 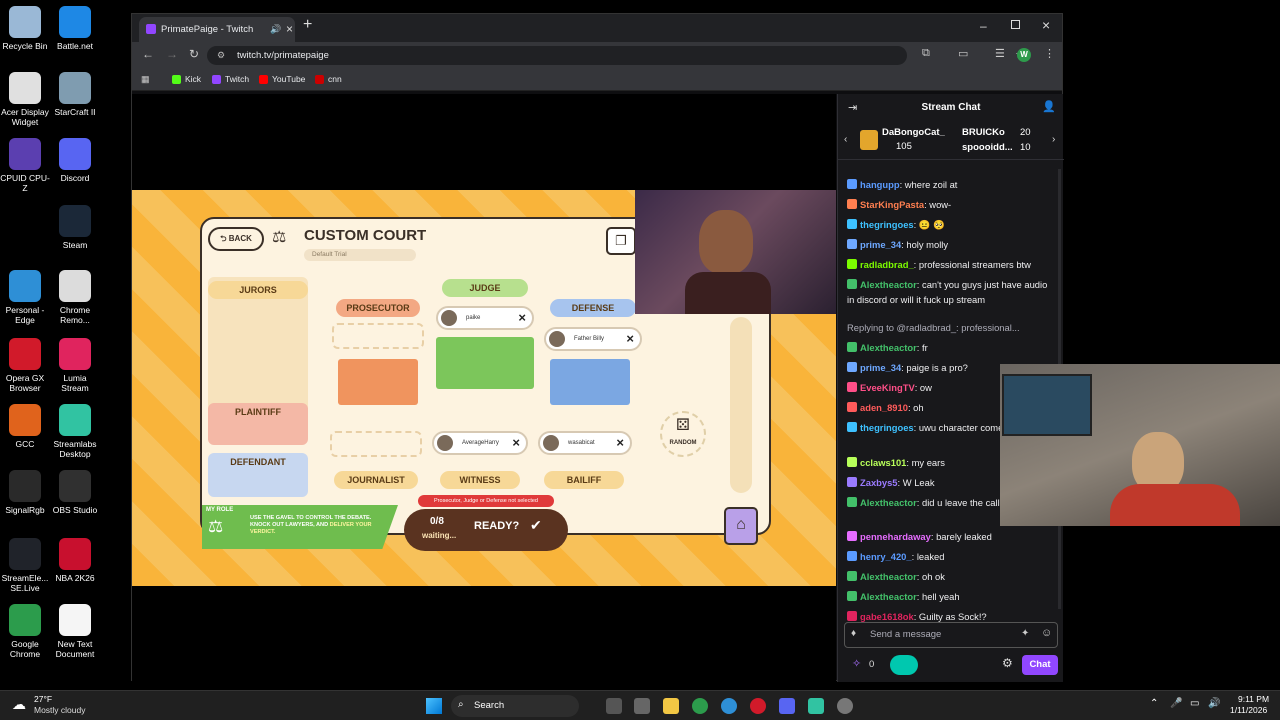 I want to click on desktop-icon: Google Chrome, so click(x=25, y=631).